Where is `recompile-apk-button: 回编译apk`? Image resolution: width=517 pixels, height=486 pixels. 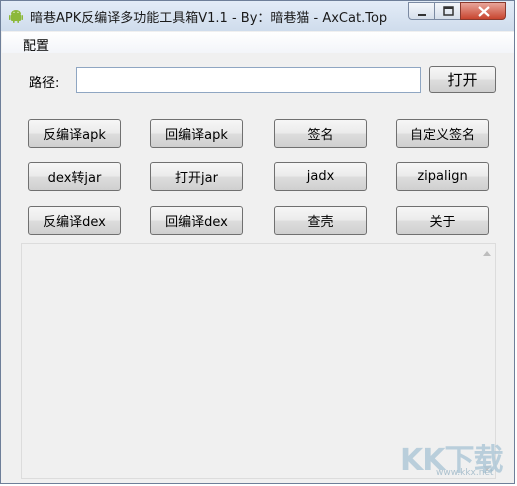 recompile-apk-button: 回编译apk is located at coordinates (196, 133).